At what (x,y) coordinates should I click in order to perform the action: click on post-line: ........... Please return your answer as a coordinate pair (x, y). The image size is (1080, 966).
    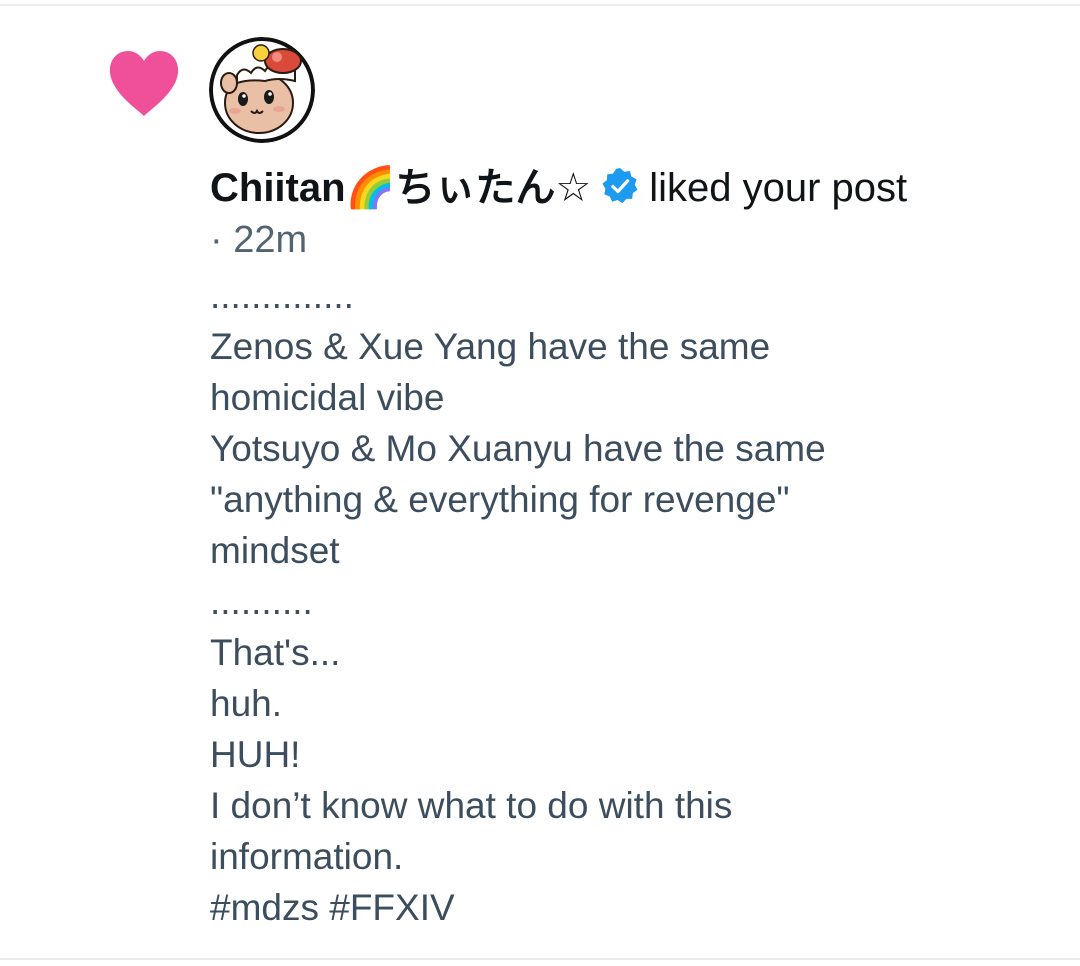
    Looking at the image, I should click on (261, 601).